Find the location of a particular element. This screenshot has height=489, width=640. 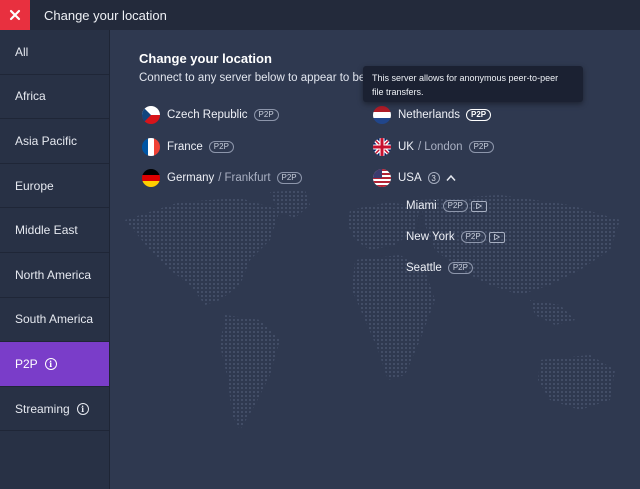

tooltip-line: file transfers. is located at coordinates (398, 92).